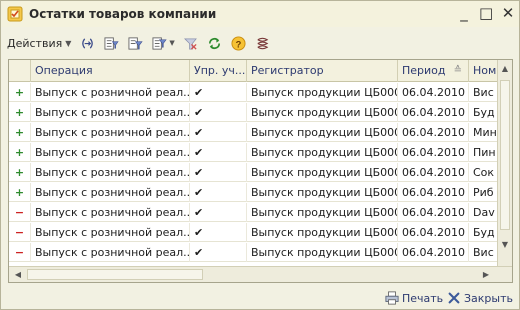  Describe the element at coordinates (488, 298) in the screenshot. I see `close-button-label: Закрыть` at that location.